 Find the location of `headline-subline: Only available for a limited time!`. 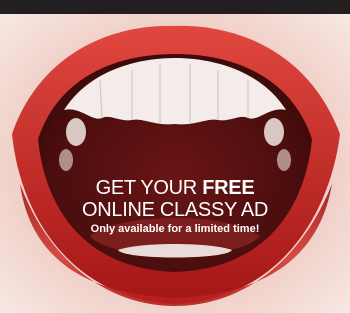

headline-subline: Only available for a limited time! is located at coordinates (175, 229).